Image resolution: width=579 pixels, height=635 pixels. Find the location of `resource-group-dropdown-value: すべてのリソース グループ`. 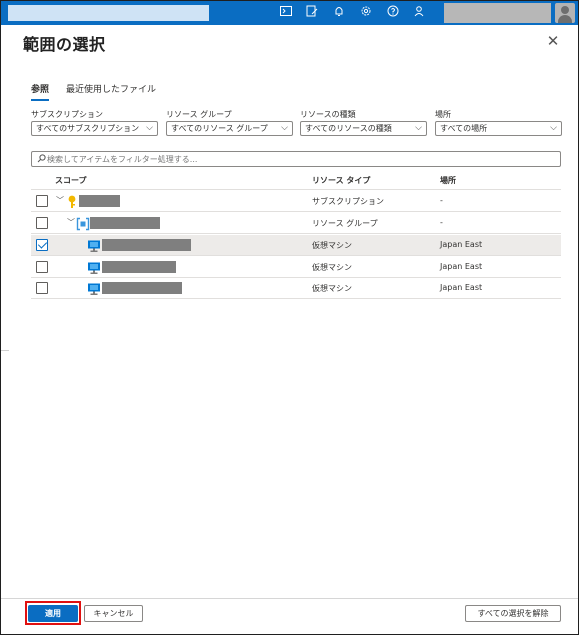

resource-group-dropdown-value: すべてのリソース グループ is located at coordinates (219, 128).